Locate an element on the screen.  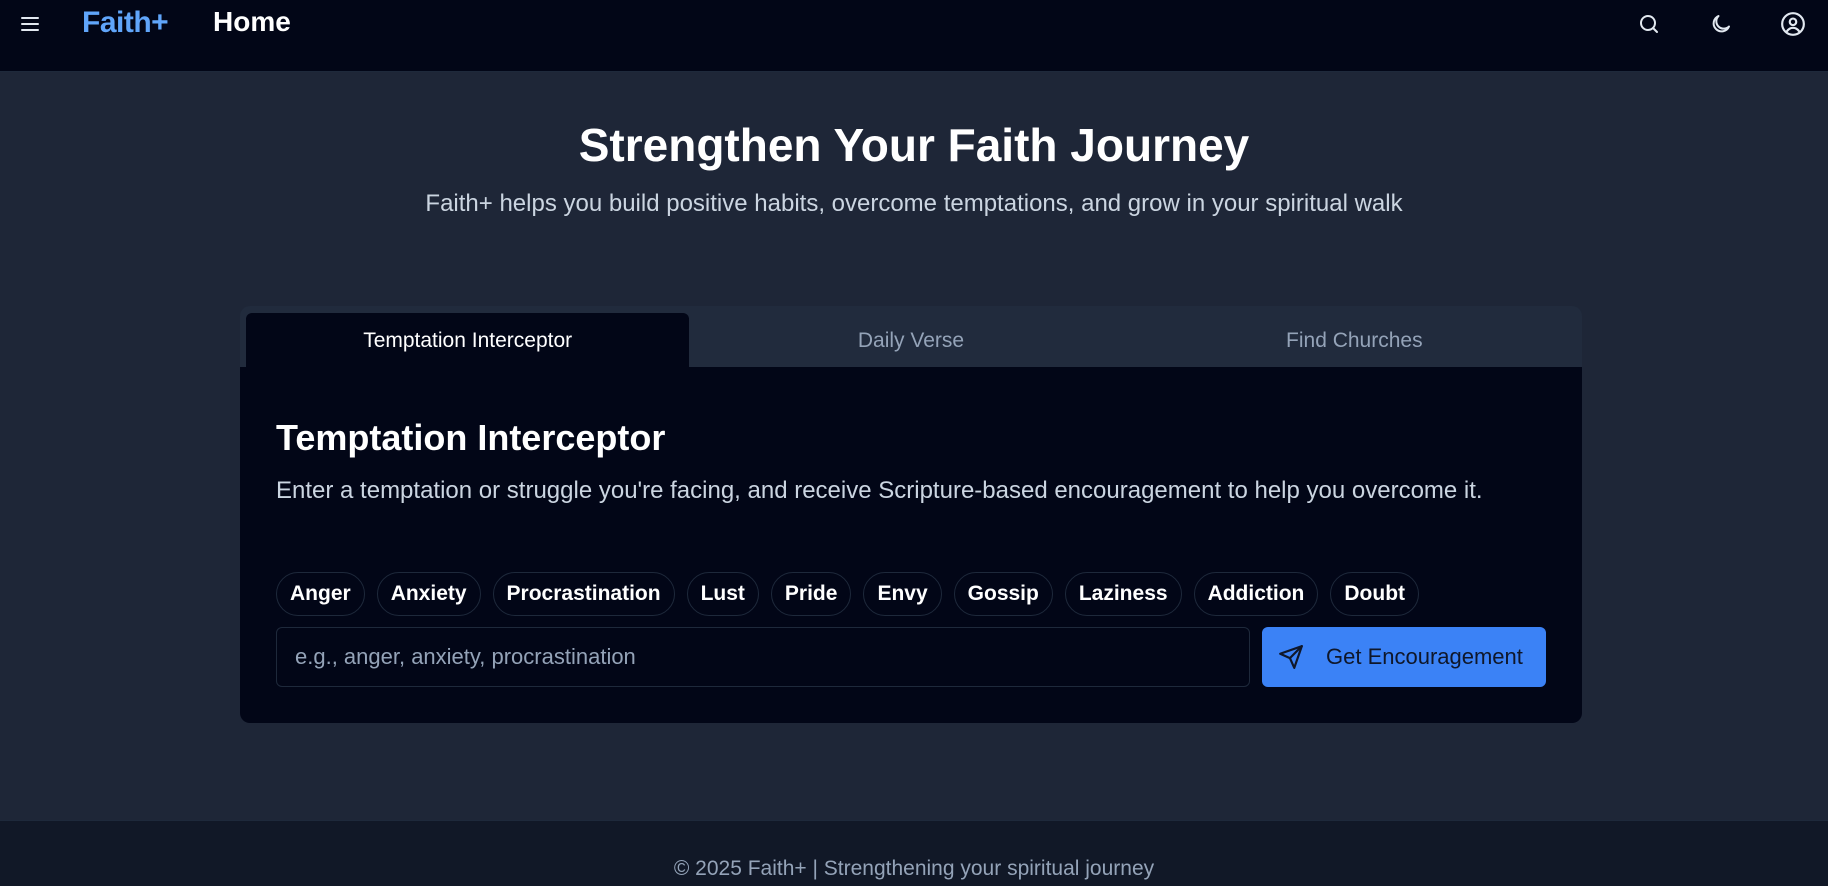
page-title: Home is located at coordinates (252, 21).